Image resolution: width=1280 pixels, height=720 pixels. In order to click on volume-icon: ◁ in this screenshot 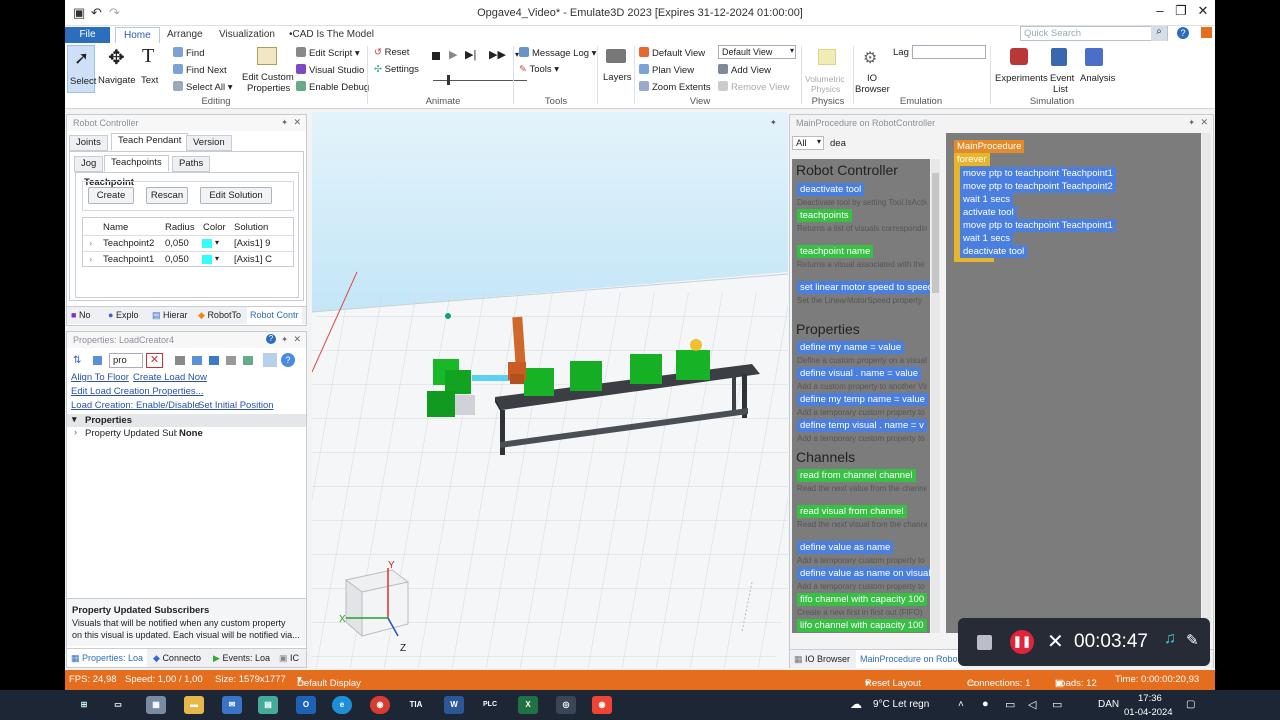, I will do `click(1032, 704)`.